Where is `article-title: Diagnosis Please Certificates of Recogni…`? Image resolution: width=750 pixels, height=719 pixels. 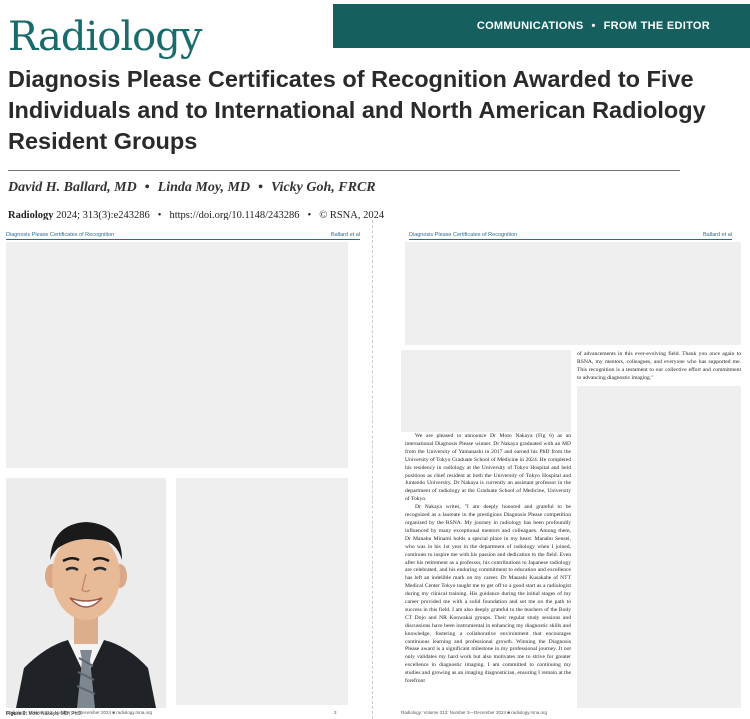 article-title: Diagnosis Please Certificates of Recogni… is located at coordinates (357, 110).